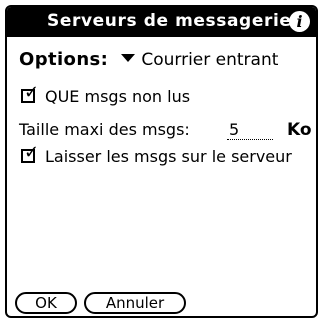  I want to click on max-size-label: Taille maxi des msgs:, so click(104, 129).